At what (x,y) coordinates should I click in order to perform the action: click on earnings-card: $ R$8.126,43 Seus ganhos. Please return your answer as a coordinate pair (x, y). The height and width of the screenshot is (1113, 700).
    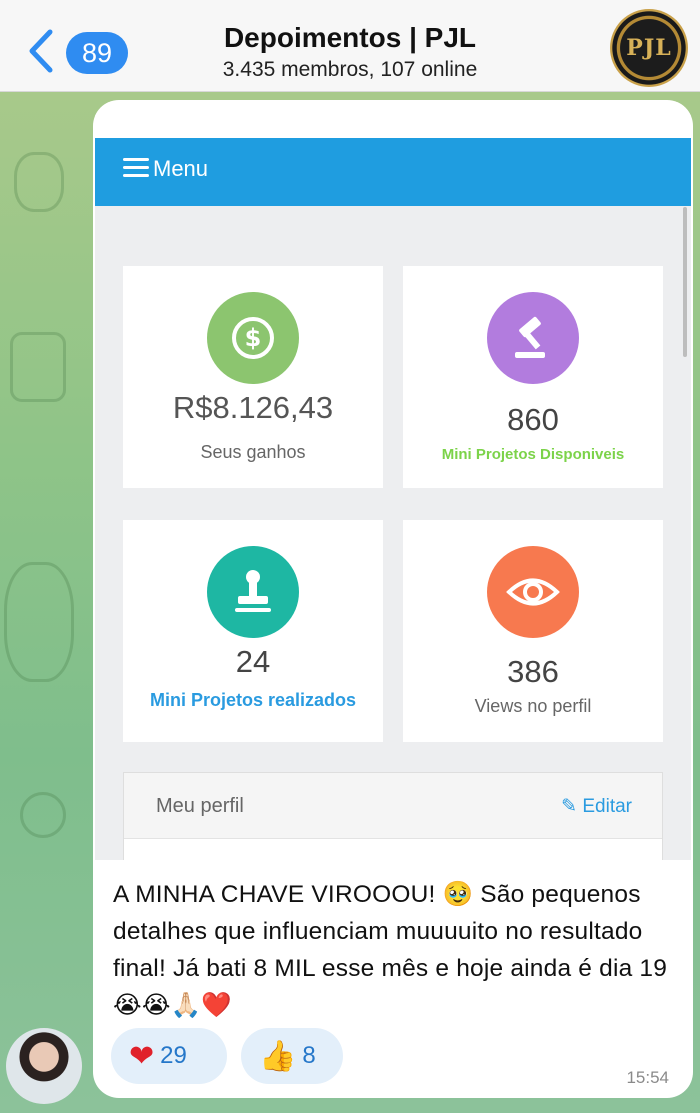
    Looking at the image, I should click on (253, 377).